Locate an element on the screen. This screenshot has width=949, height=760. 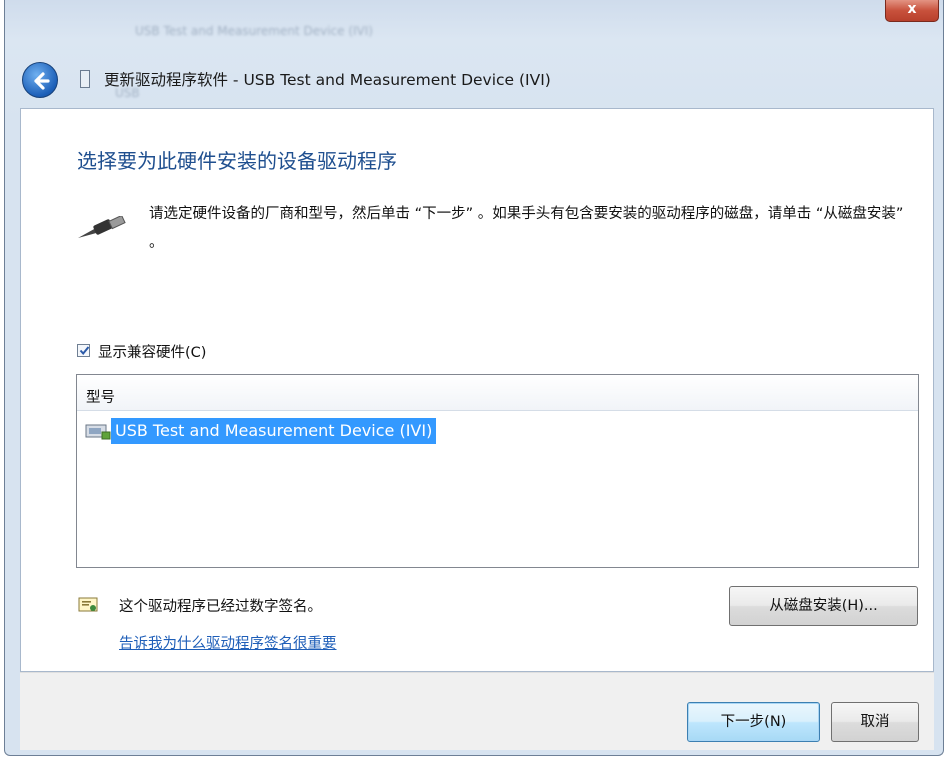
show-compatible-label: 显示兼容硬件(C) is located at coordinates (152, 351).